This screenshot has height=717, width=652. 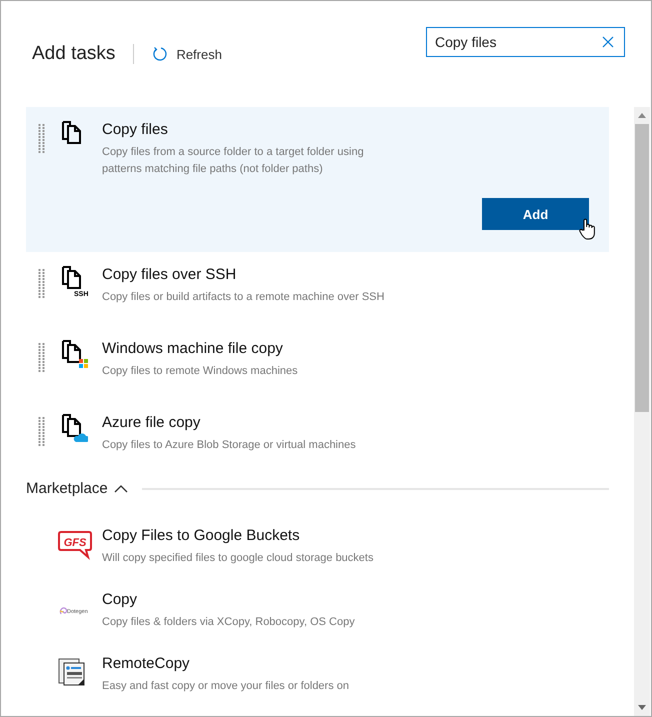 What do you see at coordinates (233, 161) in the screenshot?
I see `task-description: Copy files from a source folder to a target folder using patterns matching file paths (not folder paths)` at bounding box center [233, 161].